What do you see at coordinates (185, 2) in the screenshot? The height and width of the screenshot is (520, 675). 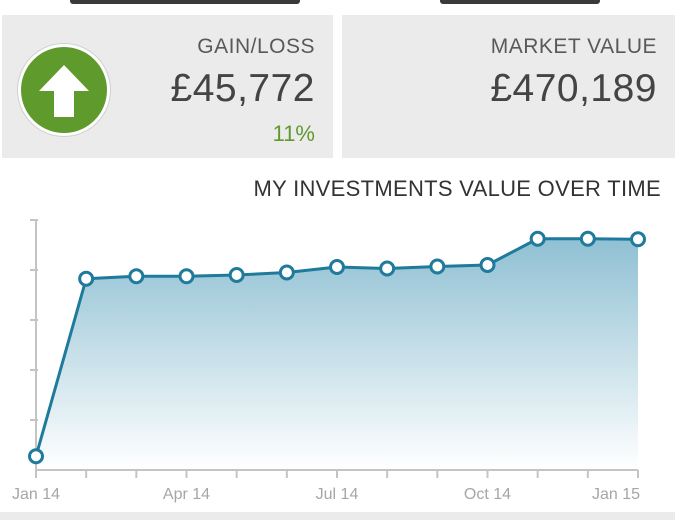 I see `cutoff-text-left` at bounding box center [185, 2].